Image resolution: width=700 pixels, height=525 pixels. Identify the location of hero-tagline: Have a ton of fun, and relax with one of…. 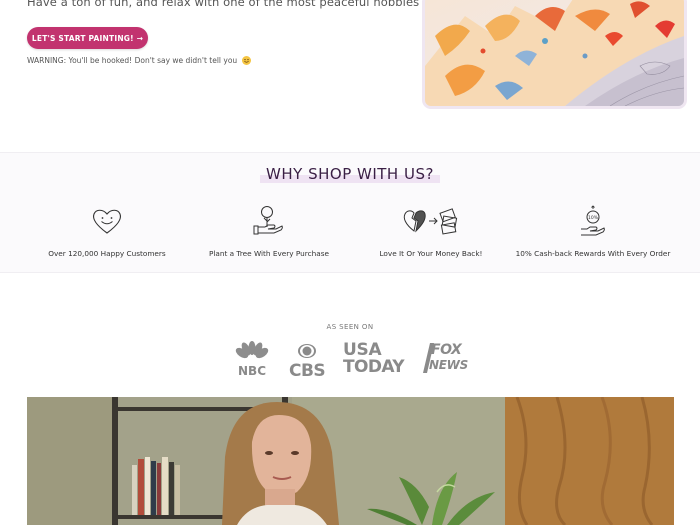
(254, 4).